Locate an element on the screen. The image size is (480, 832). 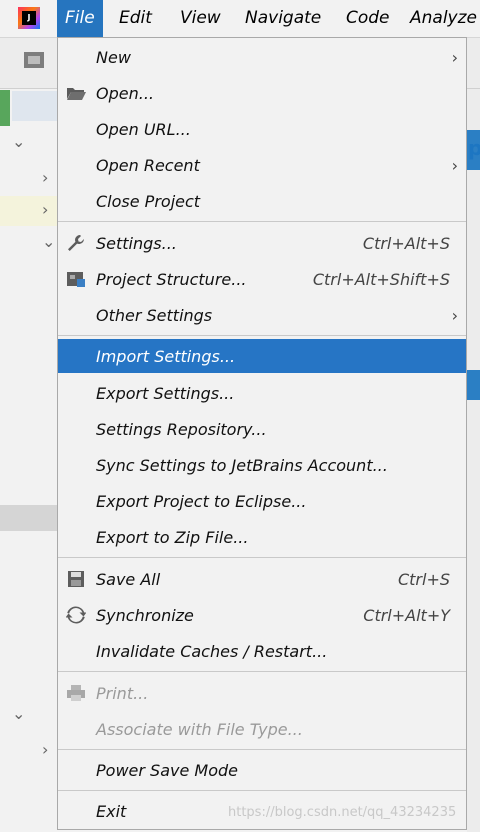
menu-item-shortcut: Ctrl+Alt+S is located at coordinates (406, 243).